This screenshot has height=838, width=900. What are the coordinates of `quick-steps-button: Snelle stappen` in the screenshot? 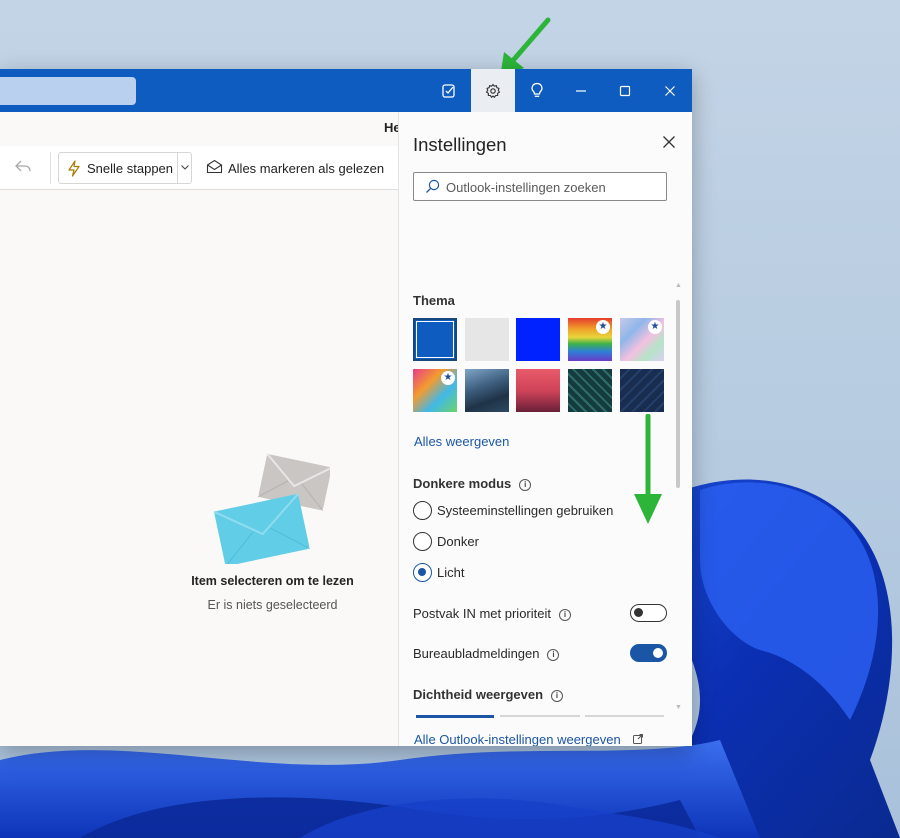 It's located at (125, 168).